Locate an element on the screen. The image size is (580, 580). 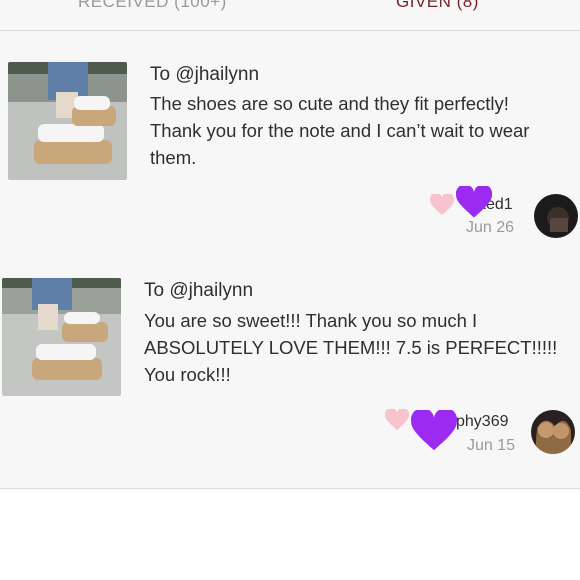
note-message-line: them. is located at coordinates (173, 157).